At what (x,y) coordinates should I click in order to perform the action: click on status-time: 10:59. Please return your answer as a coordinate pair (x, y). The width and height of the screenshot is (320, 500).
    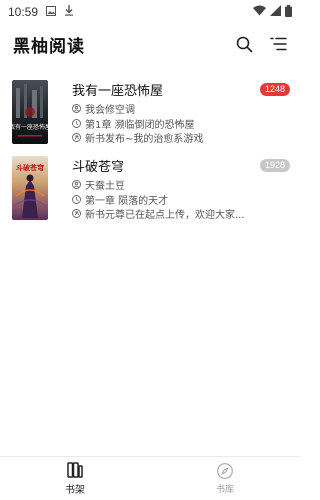
    Looking at the image, I should click on (23, 12).